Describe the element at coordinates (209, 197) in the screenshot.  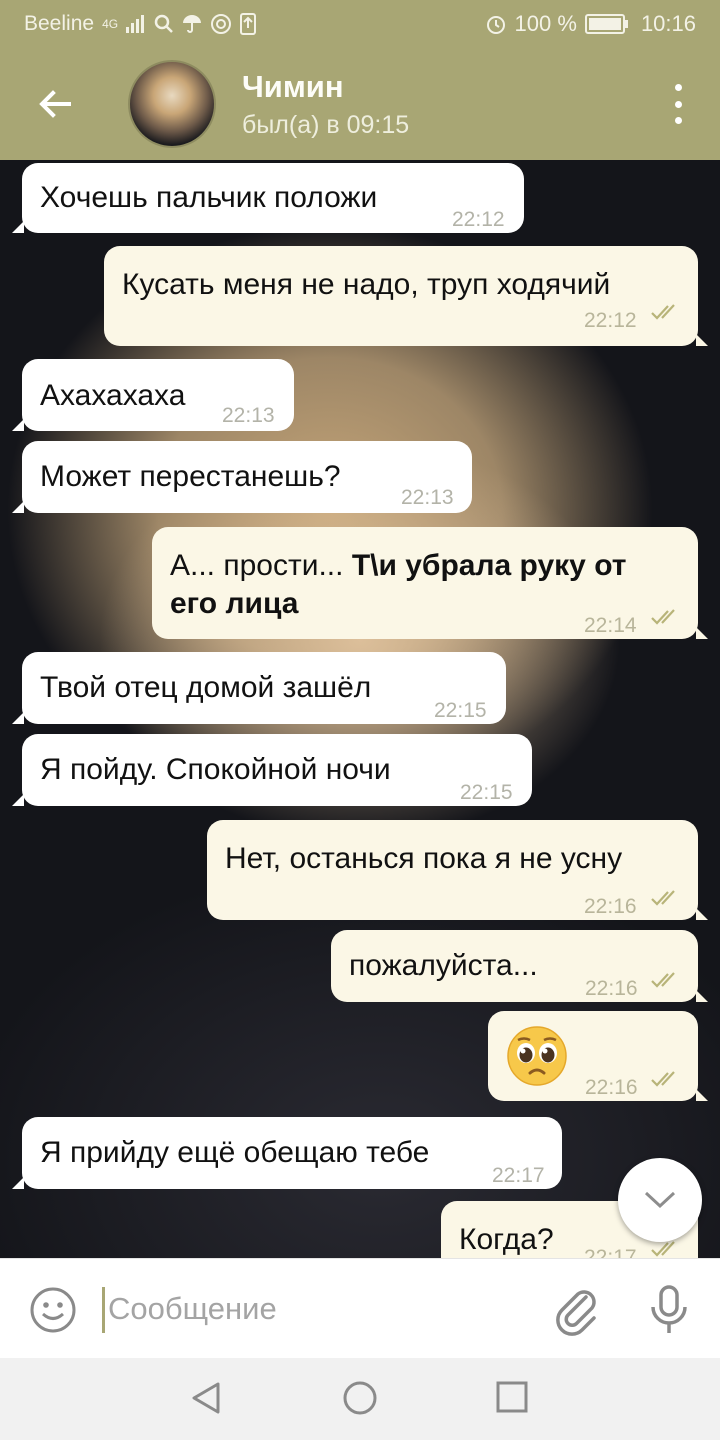
I see `message-text: Хочешь пальчик положи` at that location.